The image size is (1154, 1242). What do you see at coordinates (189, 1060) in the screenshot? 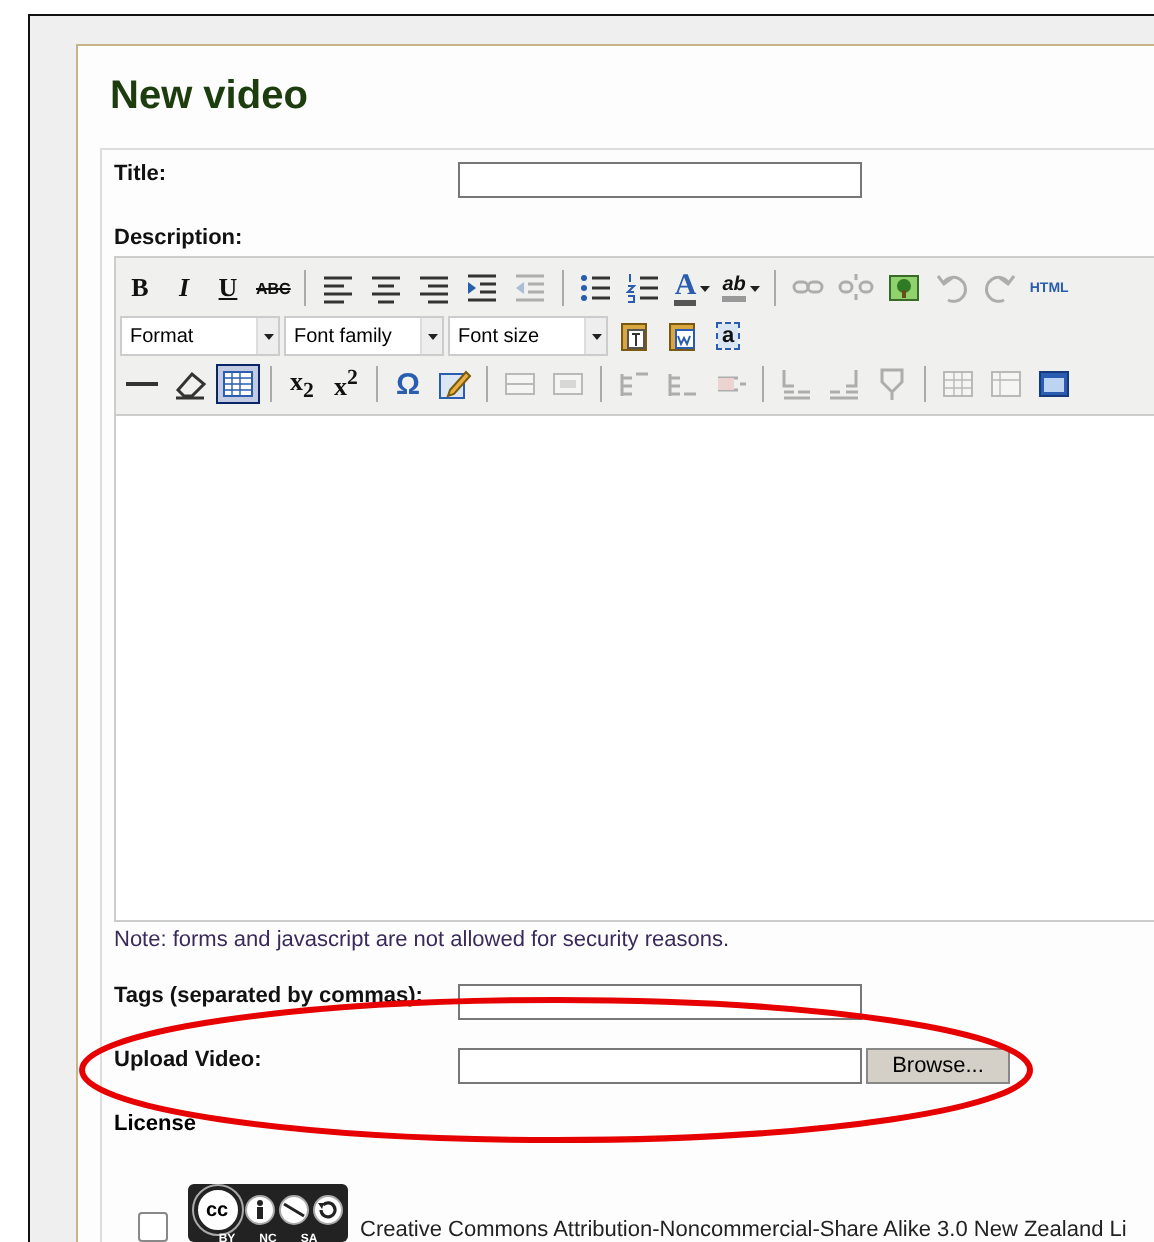
I see `field-label: Upload Video:` at bounding box center [189, 1060].